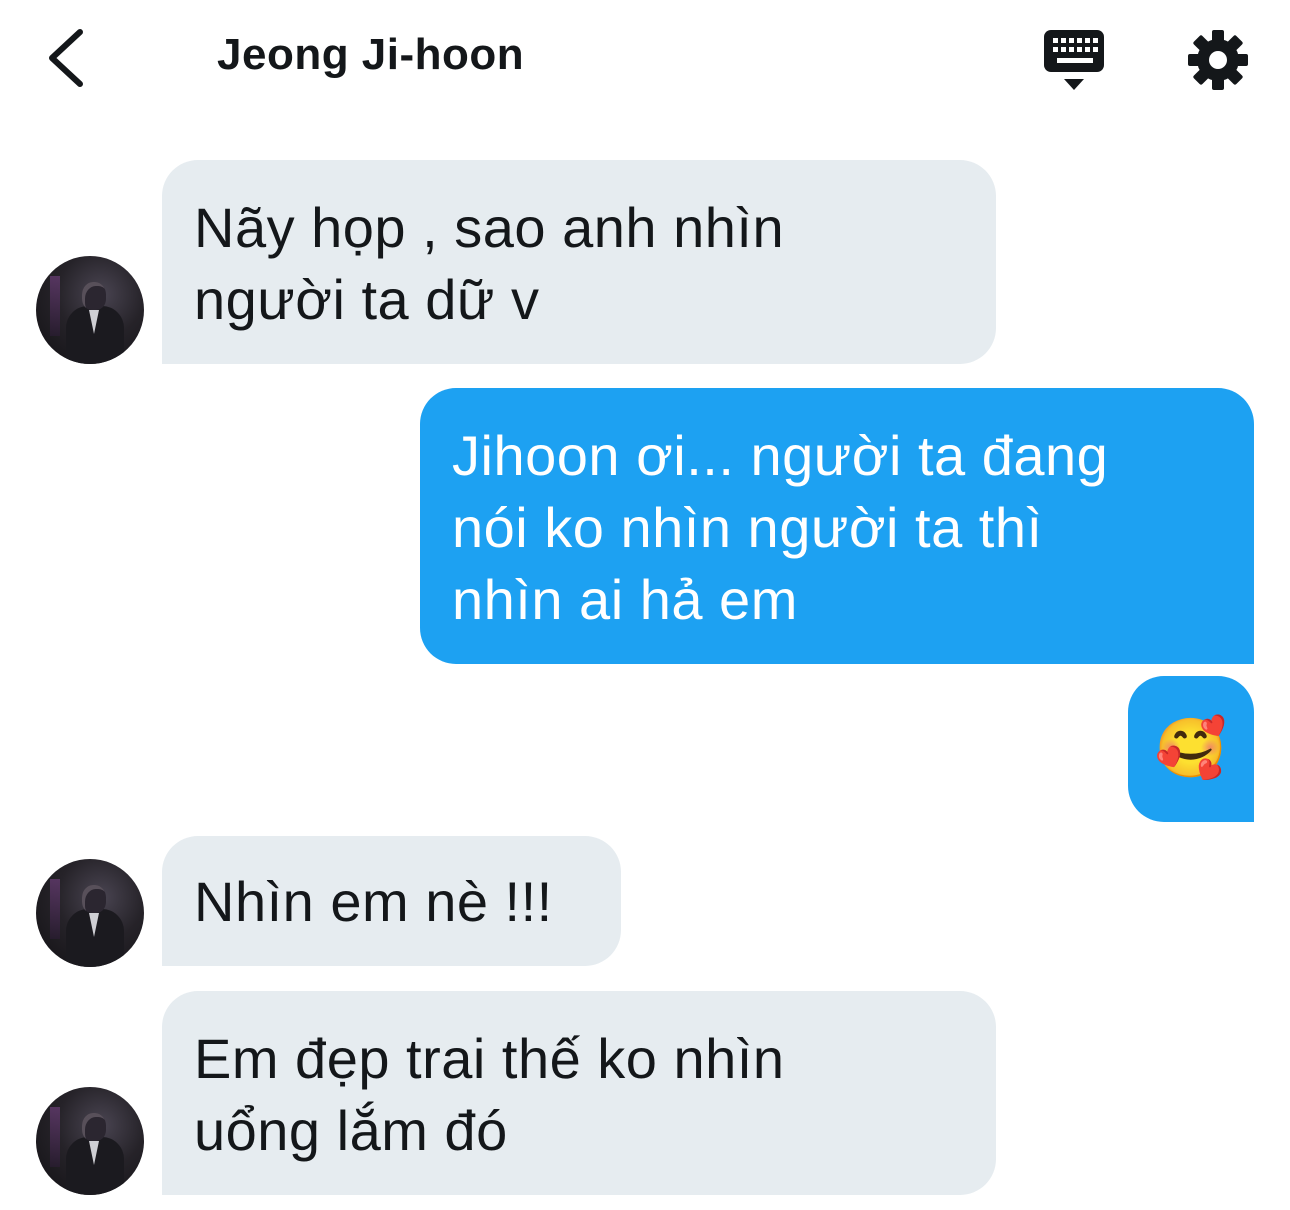 The width and height of the screenshot is (1290, 1210). What do you see at coordinates (579, 262) in the screenshot?
I see `message-bubble-incoming: Nãy họp , sao anh nhìn người ta dữ v` at bounding box center [579, 262].